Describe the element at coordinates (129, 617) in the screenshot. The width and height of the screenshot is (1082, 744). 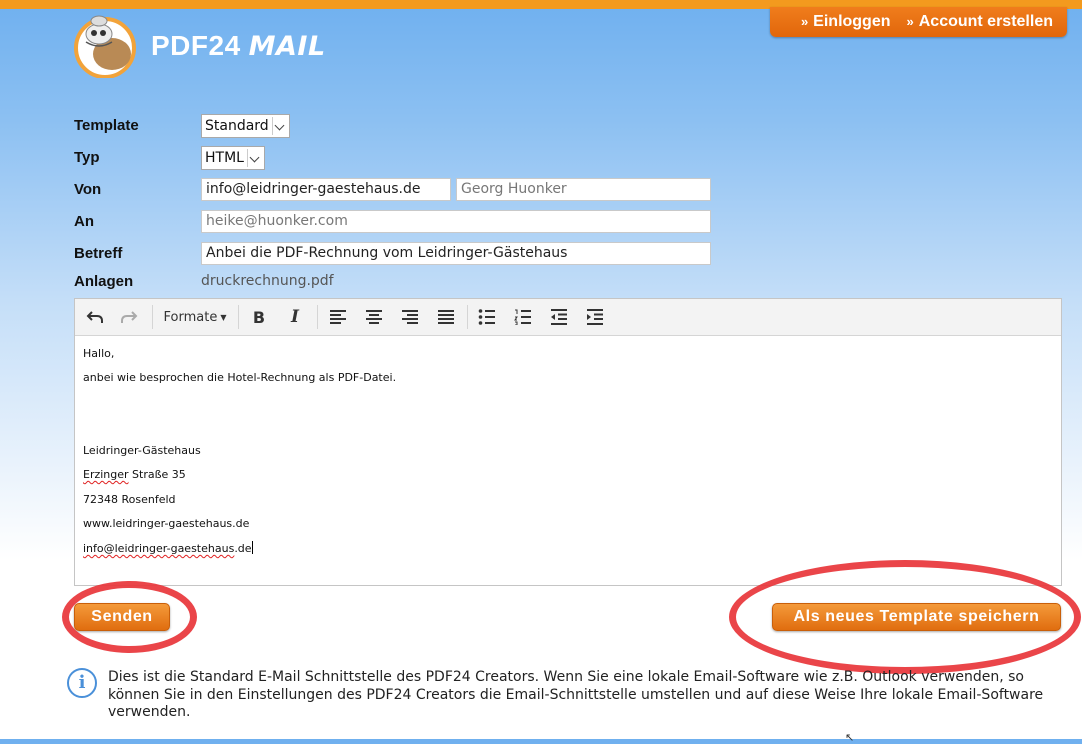
I see `highlight-circle-send` at that location.